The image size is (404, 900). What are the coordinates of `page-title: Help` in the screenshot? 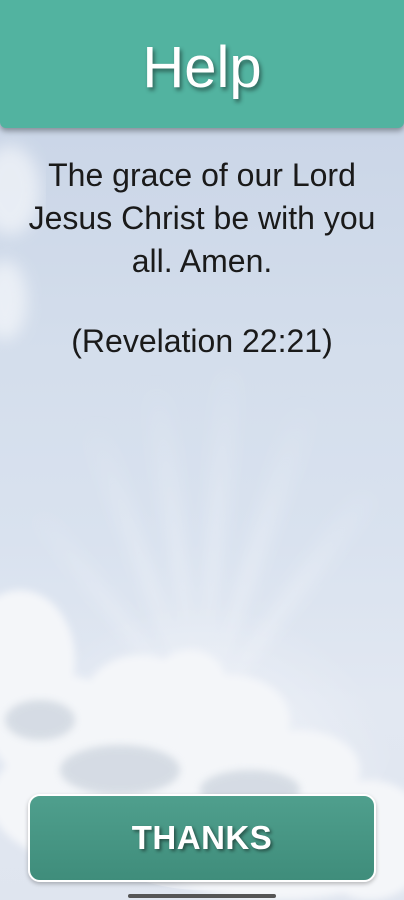 It's located at (202, 67).